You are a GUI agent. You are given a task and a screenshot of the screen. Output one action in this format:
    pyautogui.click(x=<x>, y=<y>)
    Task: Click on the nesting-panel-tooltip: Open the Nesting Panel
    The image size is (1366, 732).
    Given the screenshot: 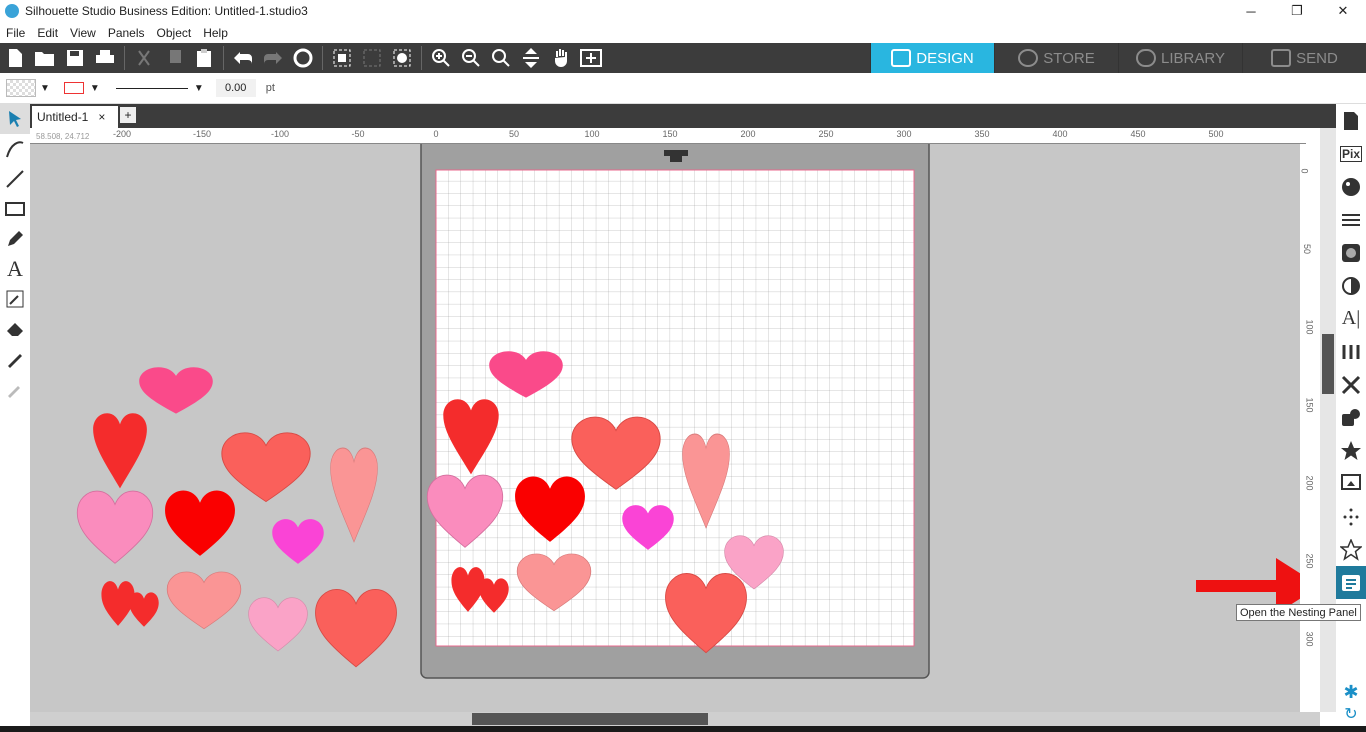 What is the action you would take?
    pyautogui.click(x=1298, y=612)
    